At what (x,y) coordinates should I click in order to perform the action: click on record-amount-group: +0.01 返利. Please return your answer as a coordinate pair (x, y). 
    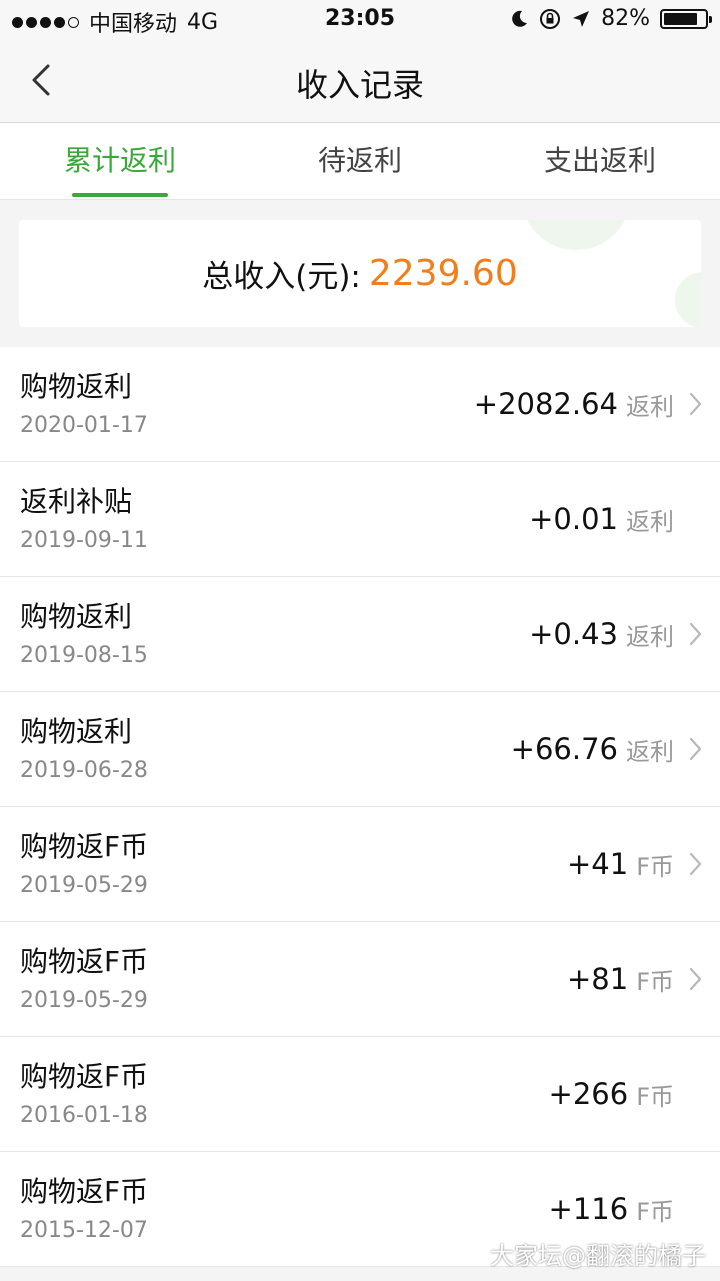
    Looking at the image, I should click on (617, 519).